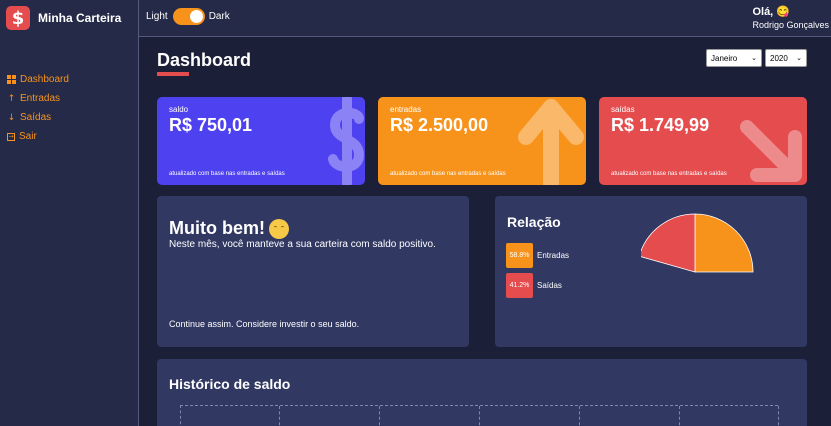 The image size is (831, 426). I want to click on sidebar-item-entradas: ↑ Entradas, so click(38, 98).